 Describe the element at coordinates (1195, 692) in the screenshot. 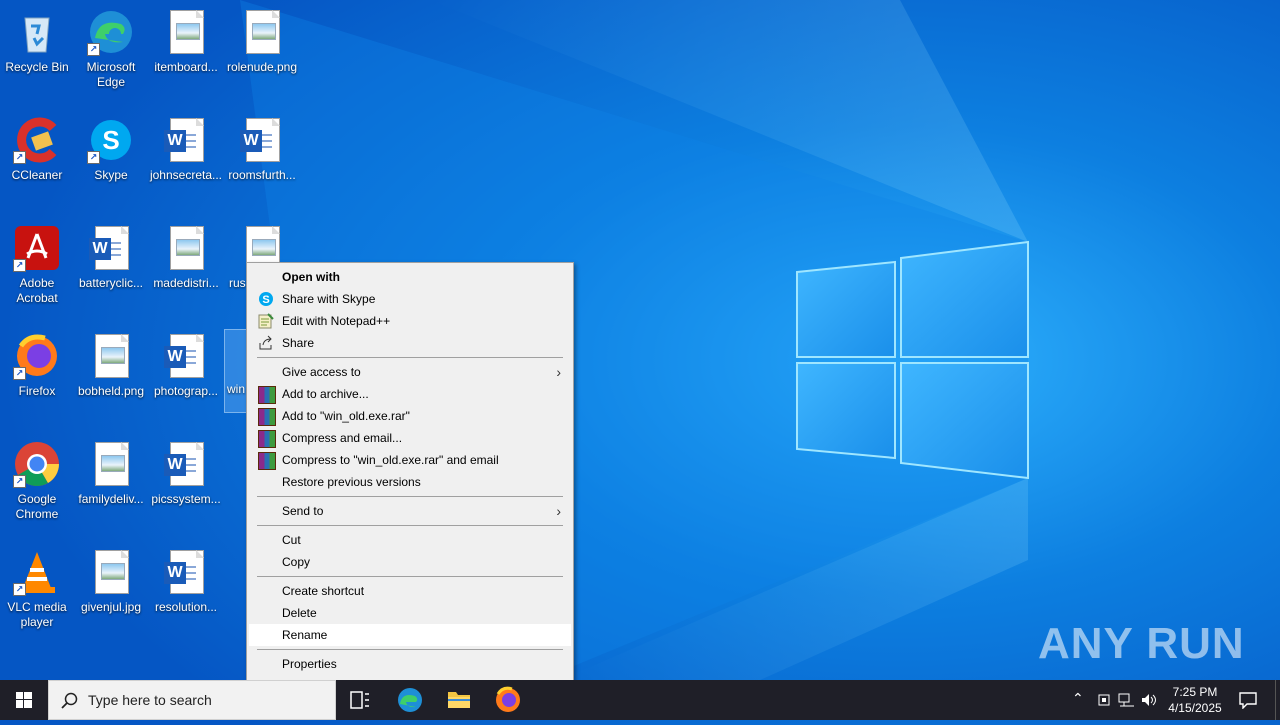

I see `clock-time: 7:25 PM` at that location.